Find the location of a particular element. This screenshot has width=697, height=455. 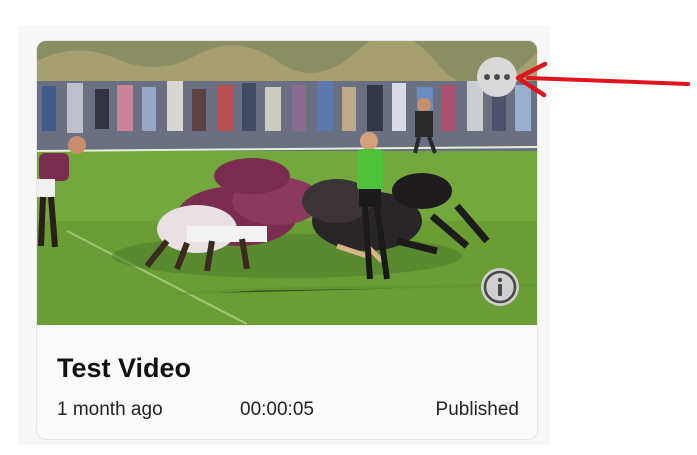

more-options-button is located at coordinates (497, 77).